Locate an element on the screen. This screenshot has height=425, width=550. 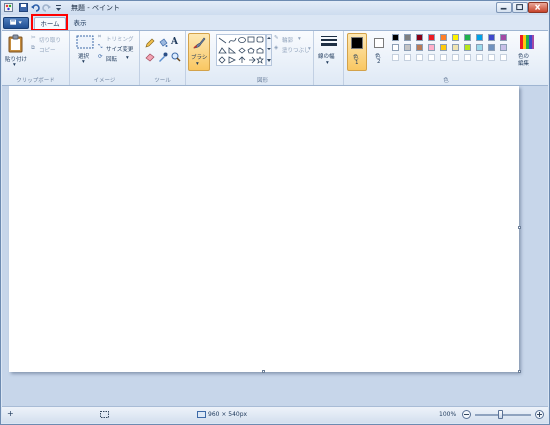
magnifier-icon is located at coordinates (176, 57).